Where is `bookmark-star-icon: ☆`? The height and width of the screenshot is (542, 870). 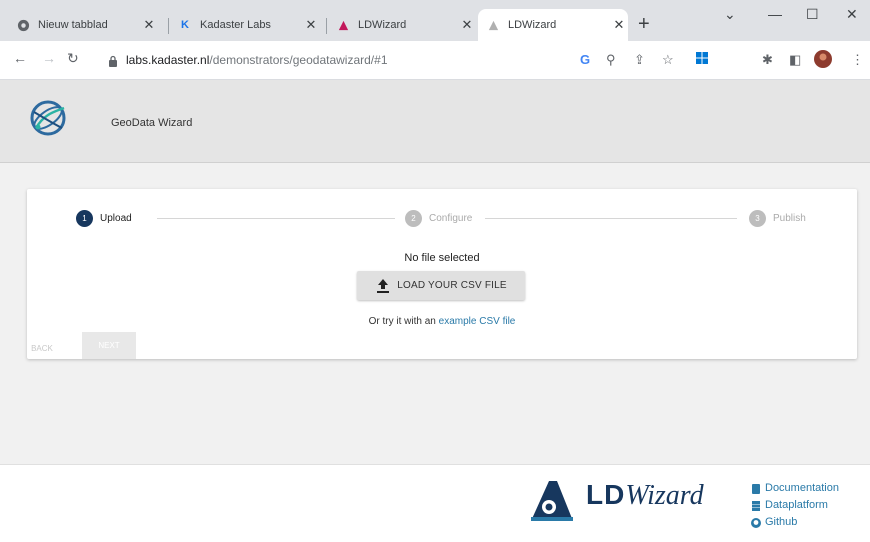 bookmark-star-icon: ☆ is located at coordinates (668, 60).